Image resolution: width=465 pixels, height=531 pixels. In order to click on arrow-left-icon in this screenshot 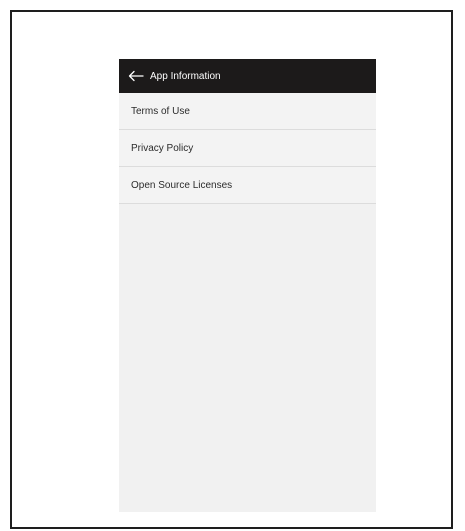, I will do `click(136, 76)`.